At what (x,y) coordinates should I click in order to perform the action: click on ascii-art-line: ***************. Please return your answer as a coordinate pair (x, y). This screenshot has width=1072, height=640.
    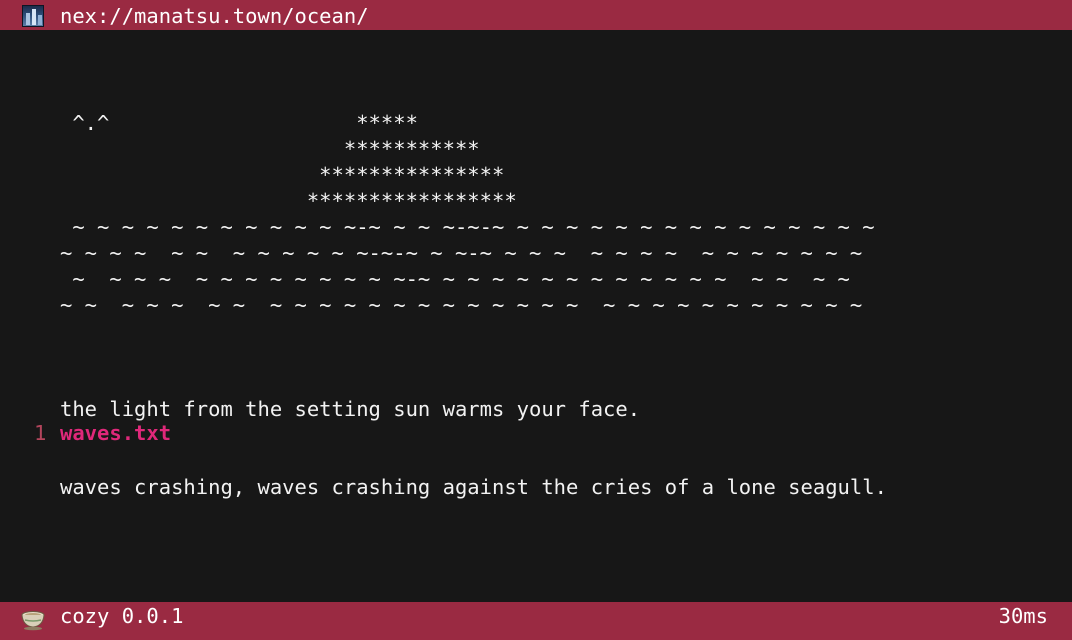
    Looking at the image, I should click on (282, 175).